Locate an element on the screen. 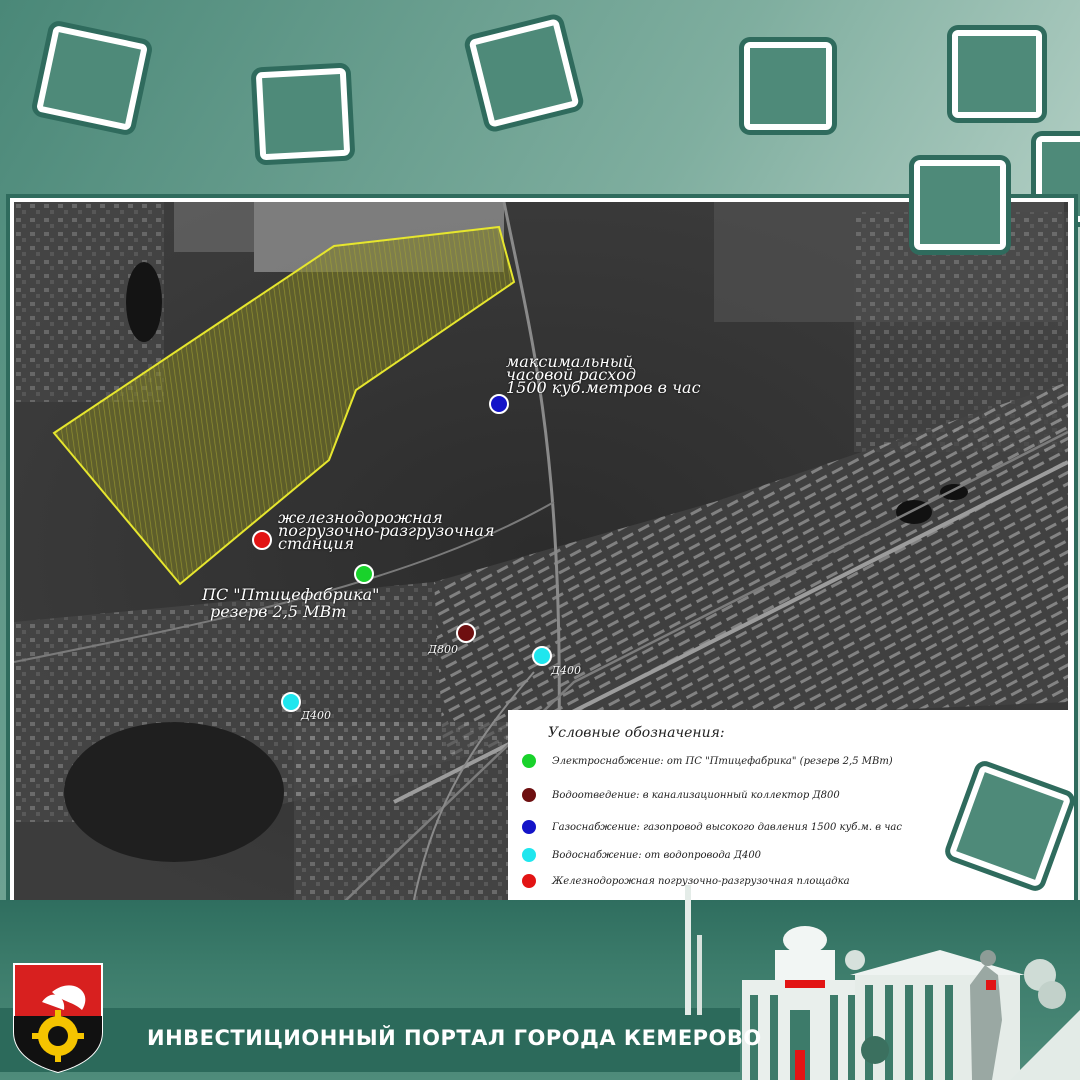  gas-marker is located at coordinates (499, 404).